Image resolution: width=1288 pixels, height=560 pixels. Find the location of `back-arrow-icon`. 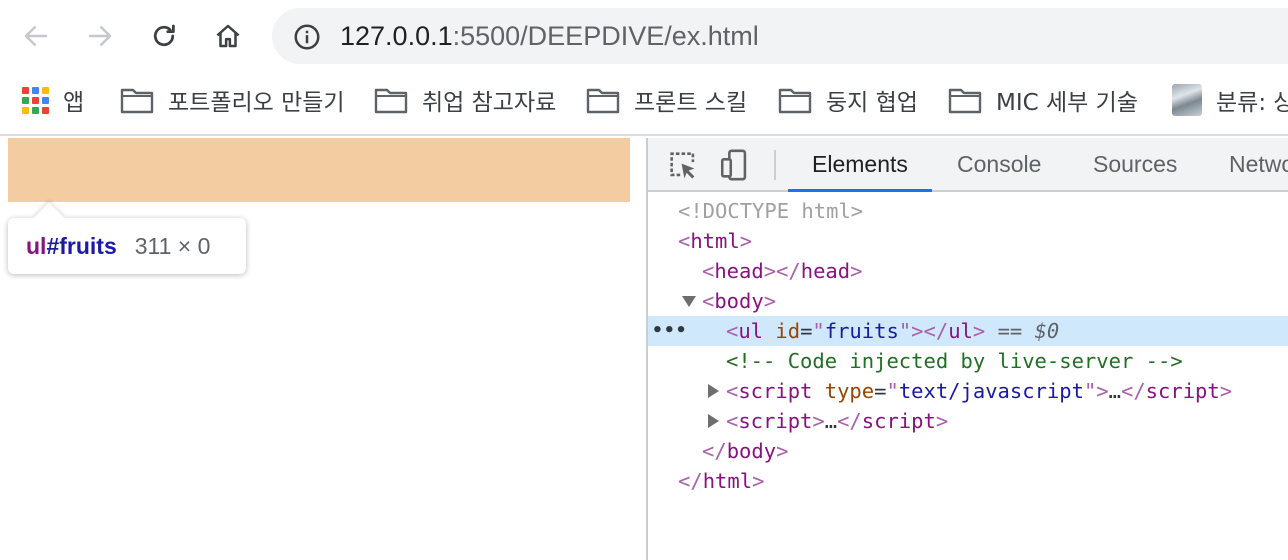

back-arrow-icon is located at coordinates (36, 36).